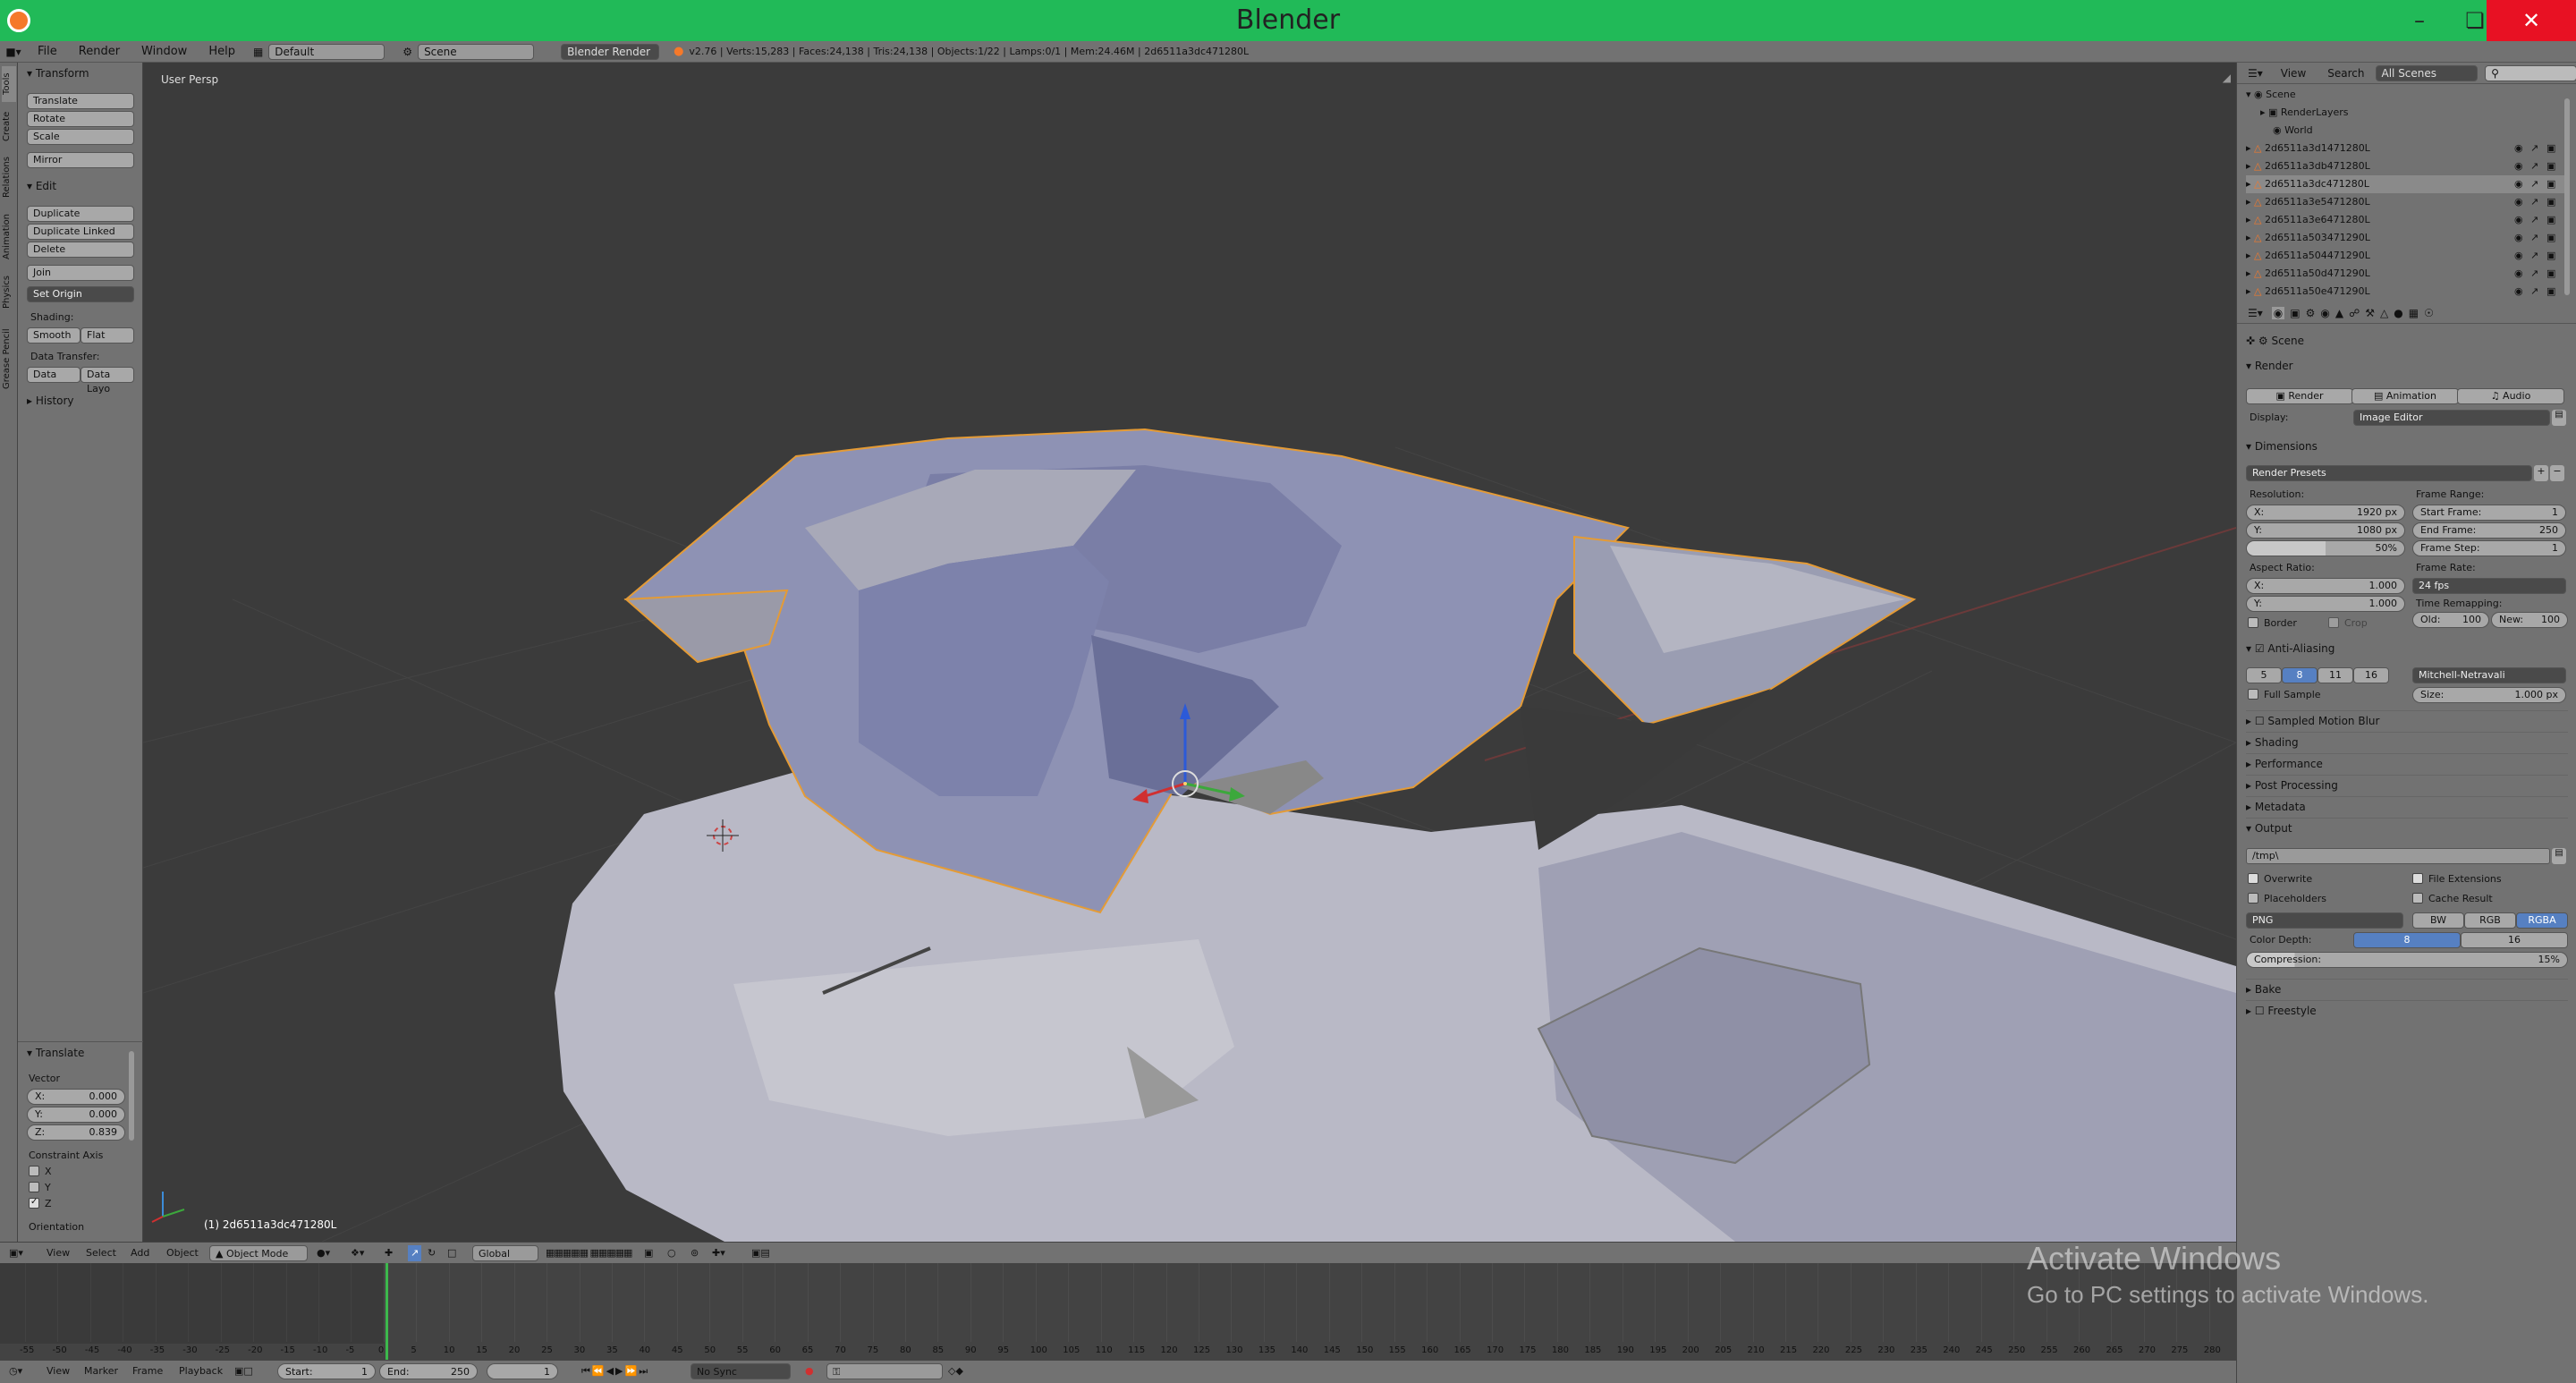 Image resolution: width=2576 pixels, height=1383 pixels. What do you see at coordinates (2335, 675) in the screenshot?
I see `aa-samples-11: 11` at bounding box center [2335, 675].